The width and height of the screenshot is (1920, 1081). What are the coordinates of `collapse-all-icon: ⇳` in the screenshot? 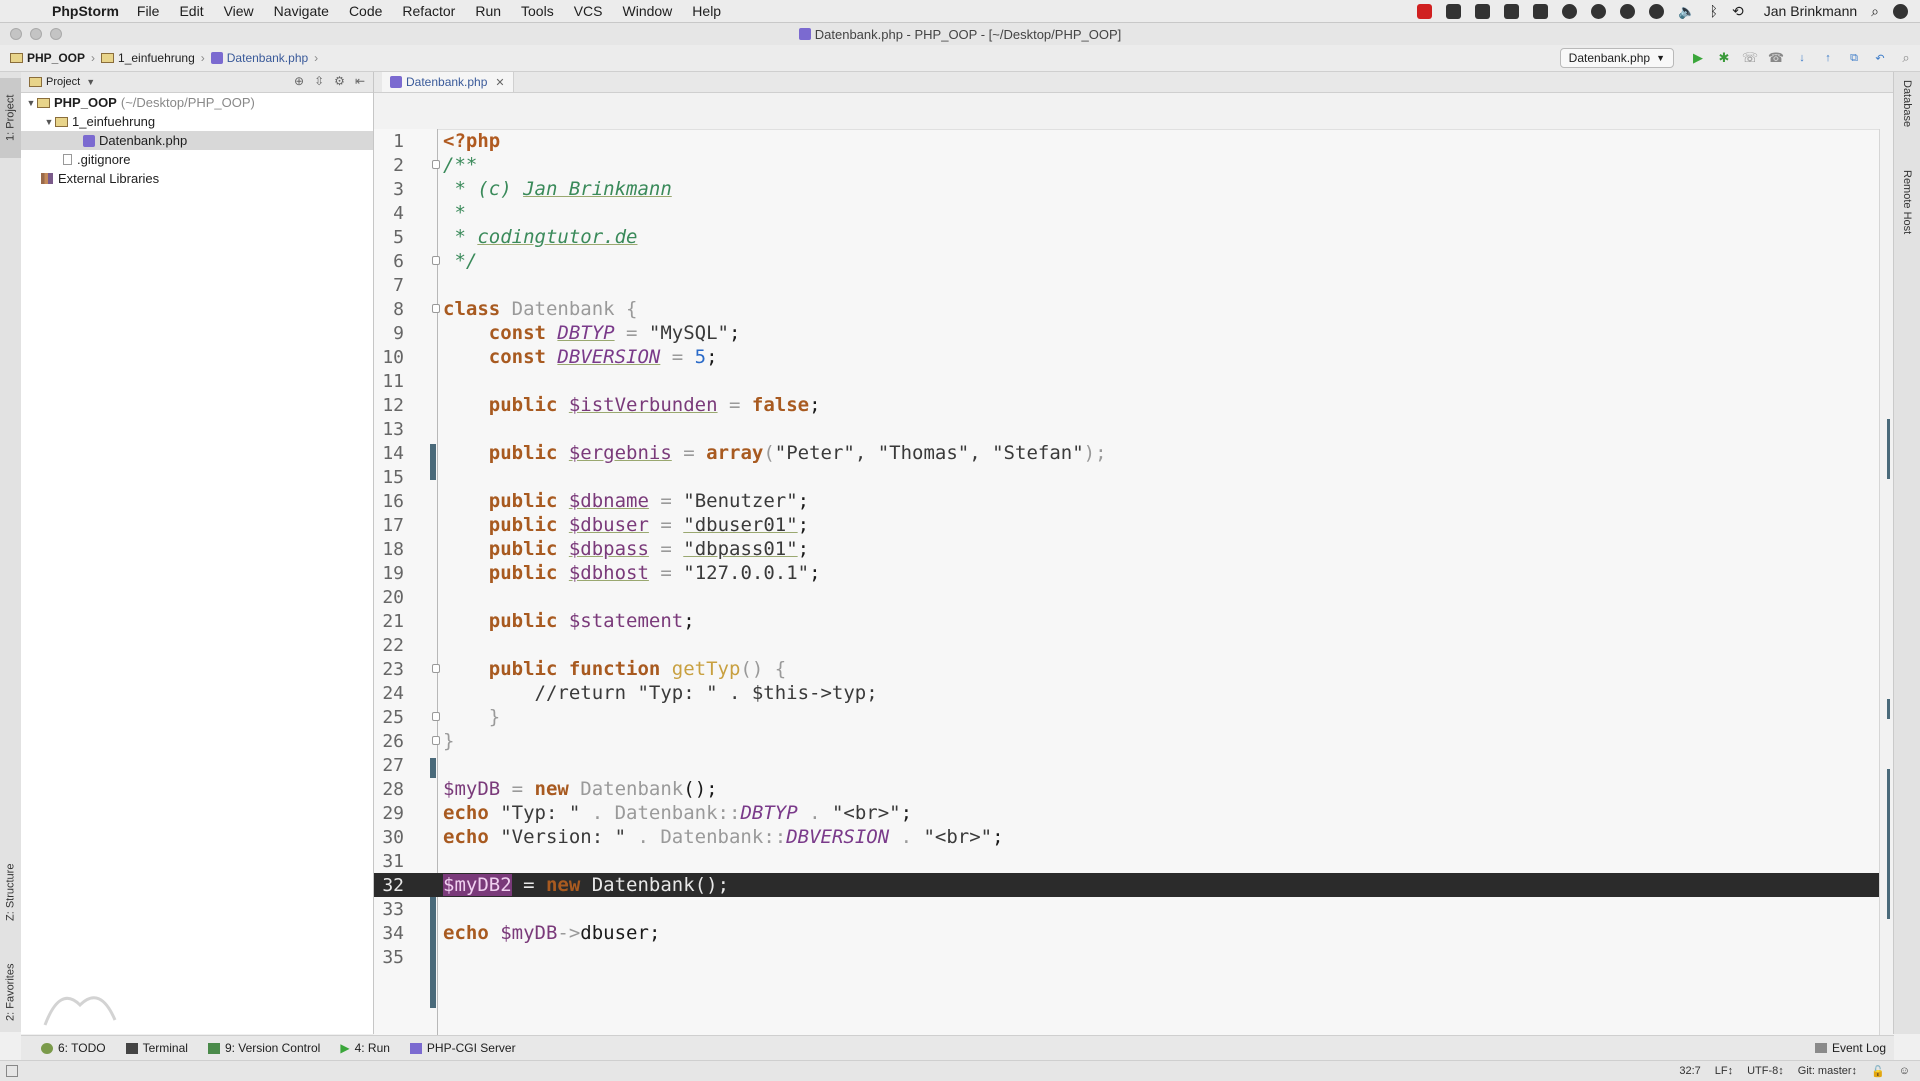 It's located at (319, 81).